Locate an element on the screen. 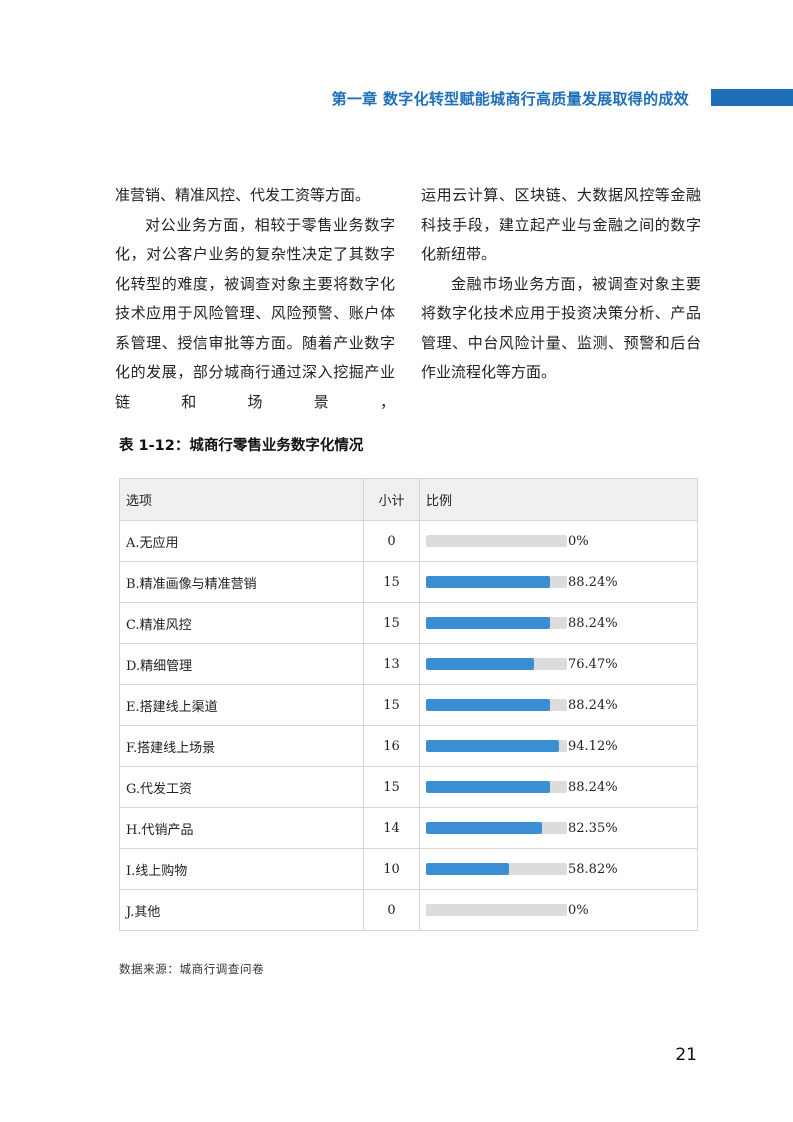  count-cell: 10 is located at coordinates (391, 869).